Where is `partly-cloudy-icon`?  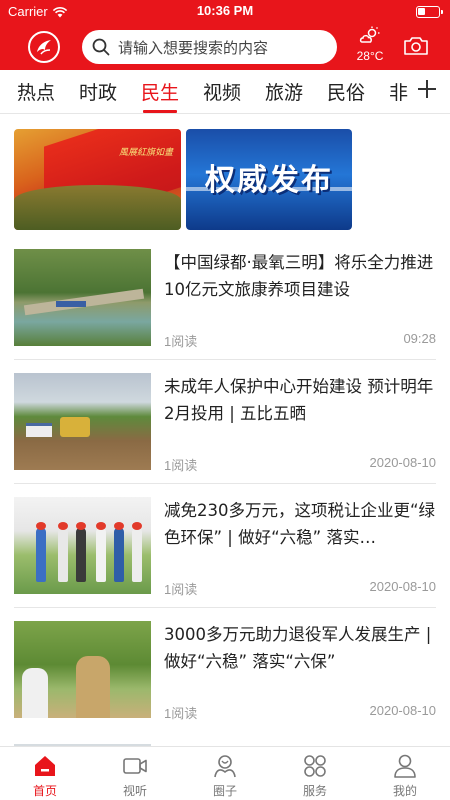 partly-cloudy-icon is located at coordinates (369, 34).